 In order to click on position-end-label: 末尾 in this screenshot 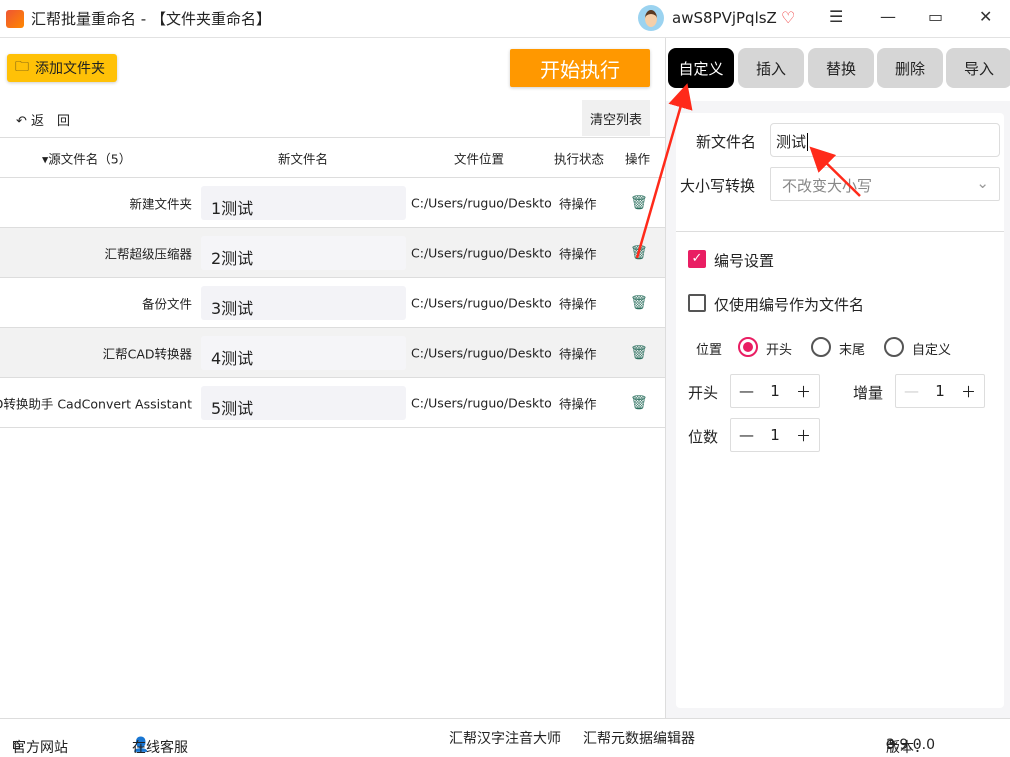, I will do `click(852, 350)`.